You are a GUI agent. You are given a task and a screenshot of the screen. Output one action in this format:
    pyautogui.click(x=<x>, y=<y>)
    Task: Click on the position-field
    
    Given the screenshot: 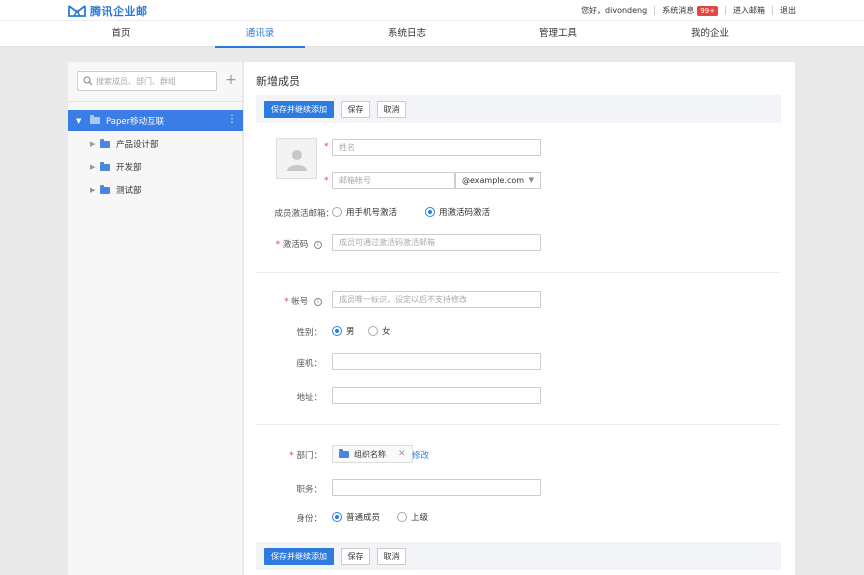 What is the action you would take?
    pyautogui.click(x=436, y=487)
    